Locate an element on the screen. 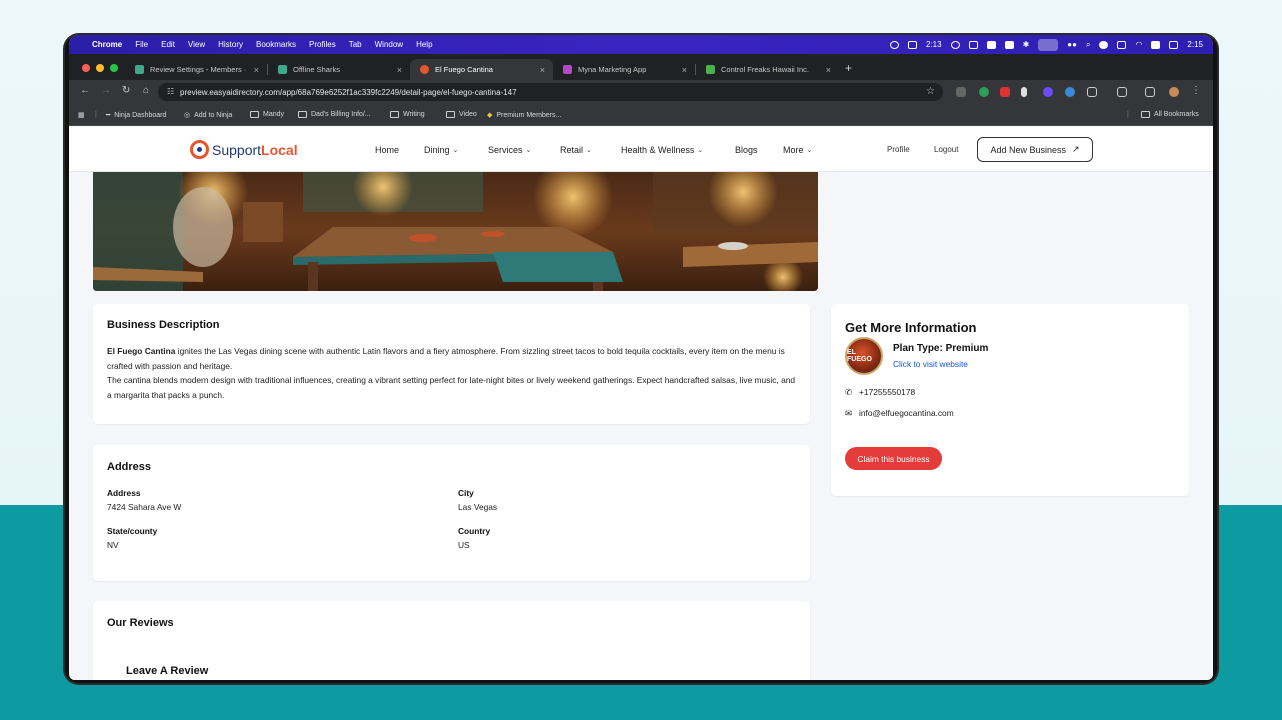  profile-link: Profile is located at coordinates (898, 149).